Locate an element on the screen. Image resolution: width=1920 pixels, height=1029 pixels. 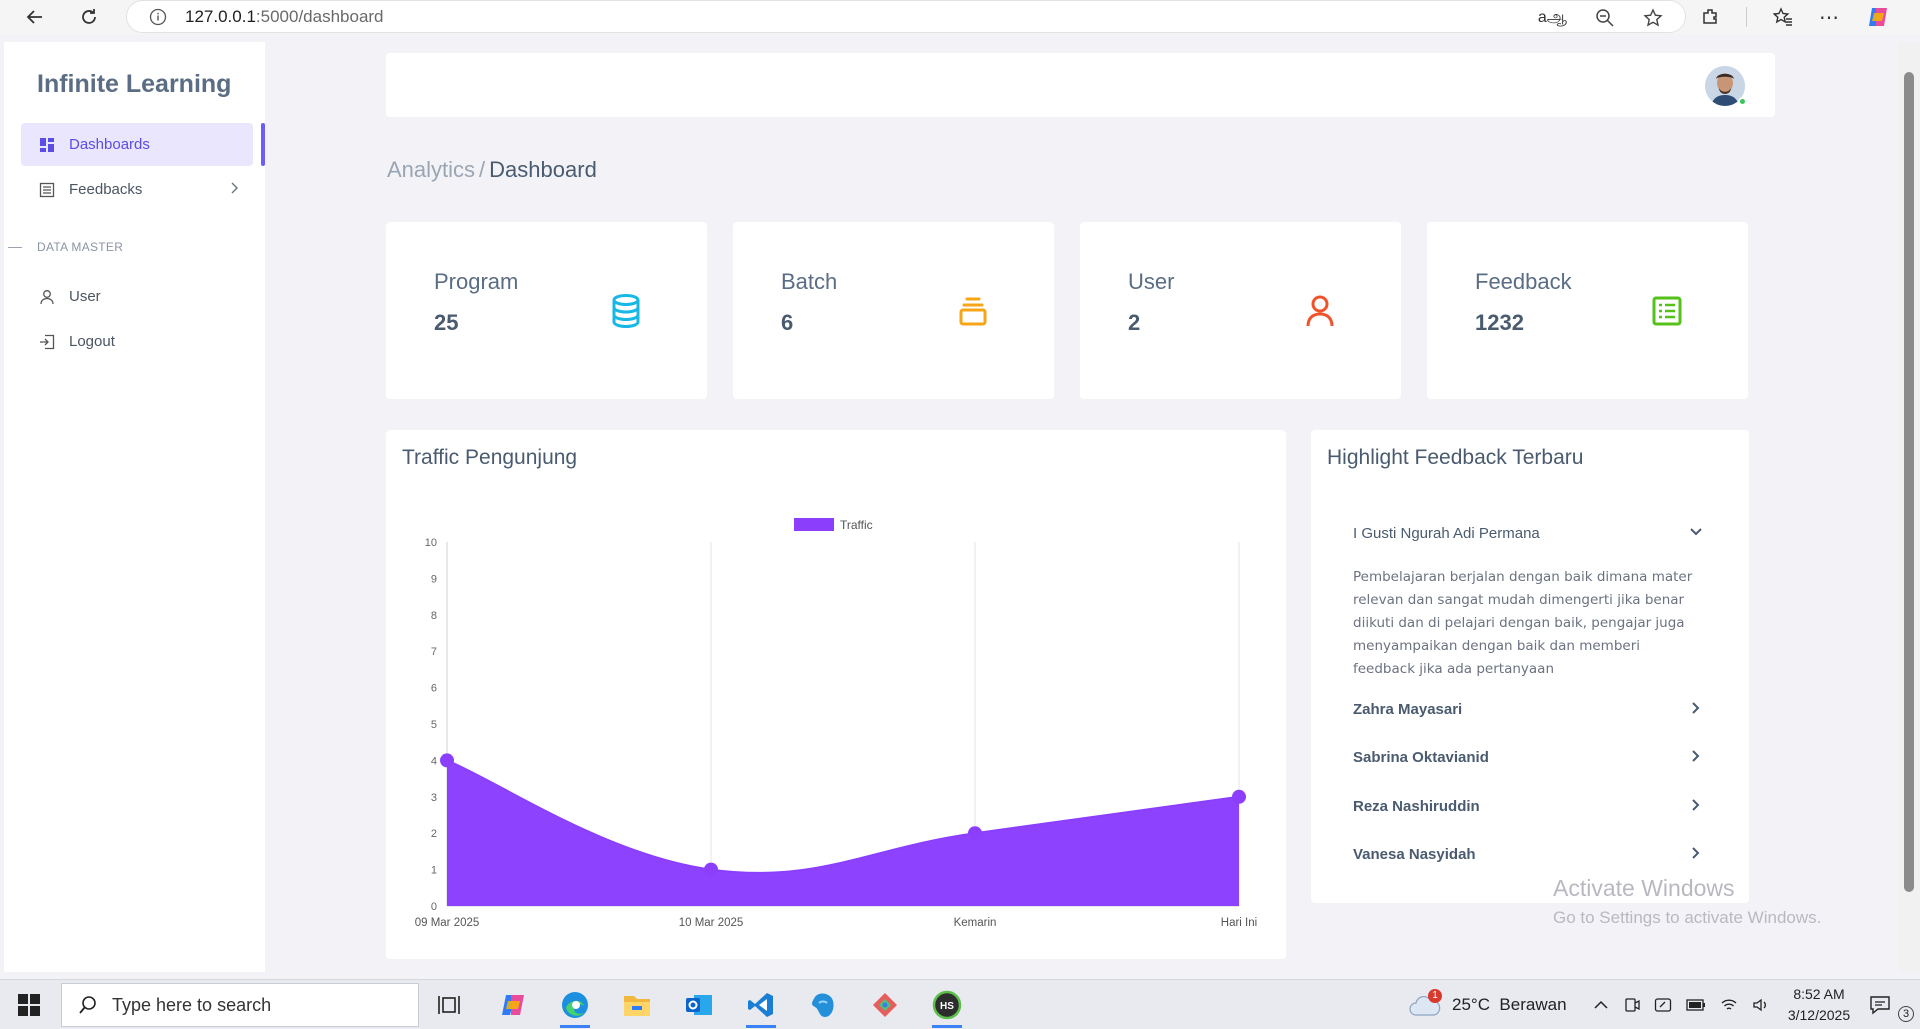
weather-widget: 1 25°C Berawan is located at coordinates (1487, 1004).